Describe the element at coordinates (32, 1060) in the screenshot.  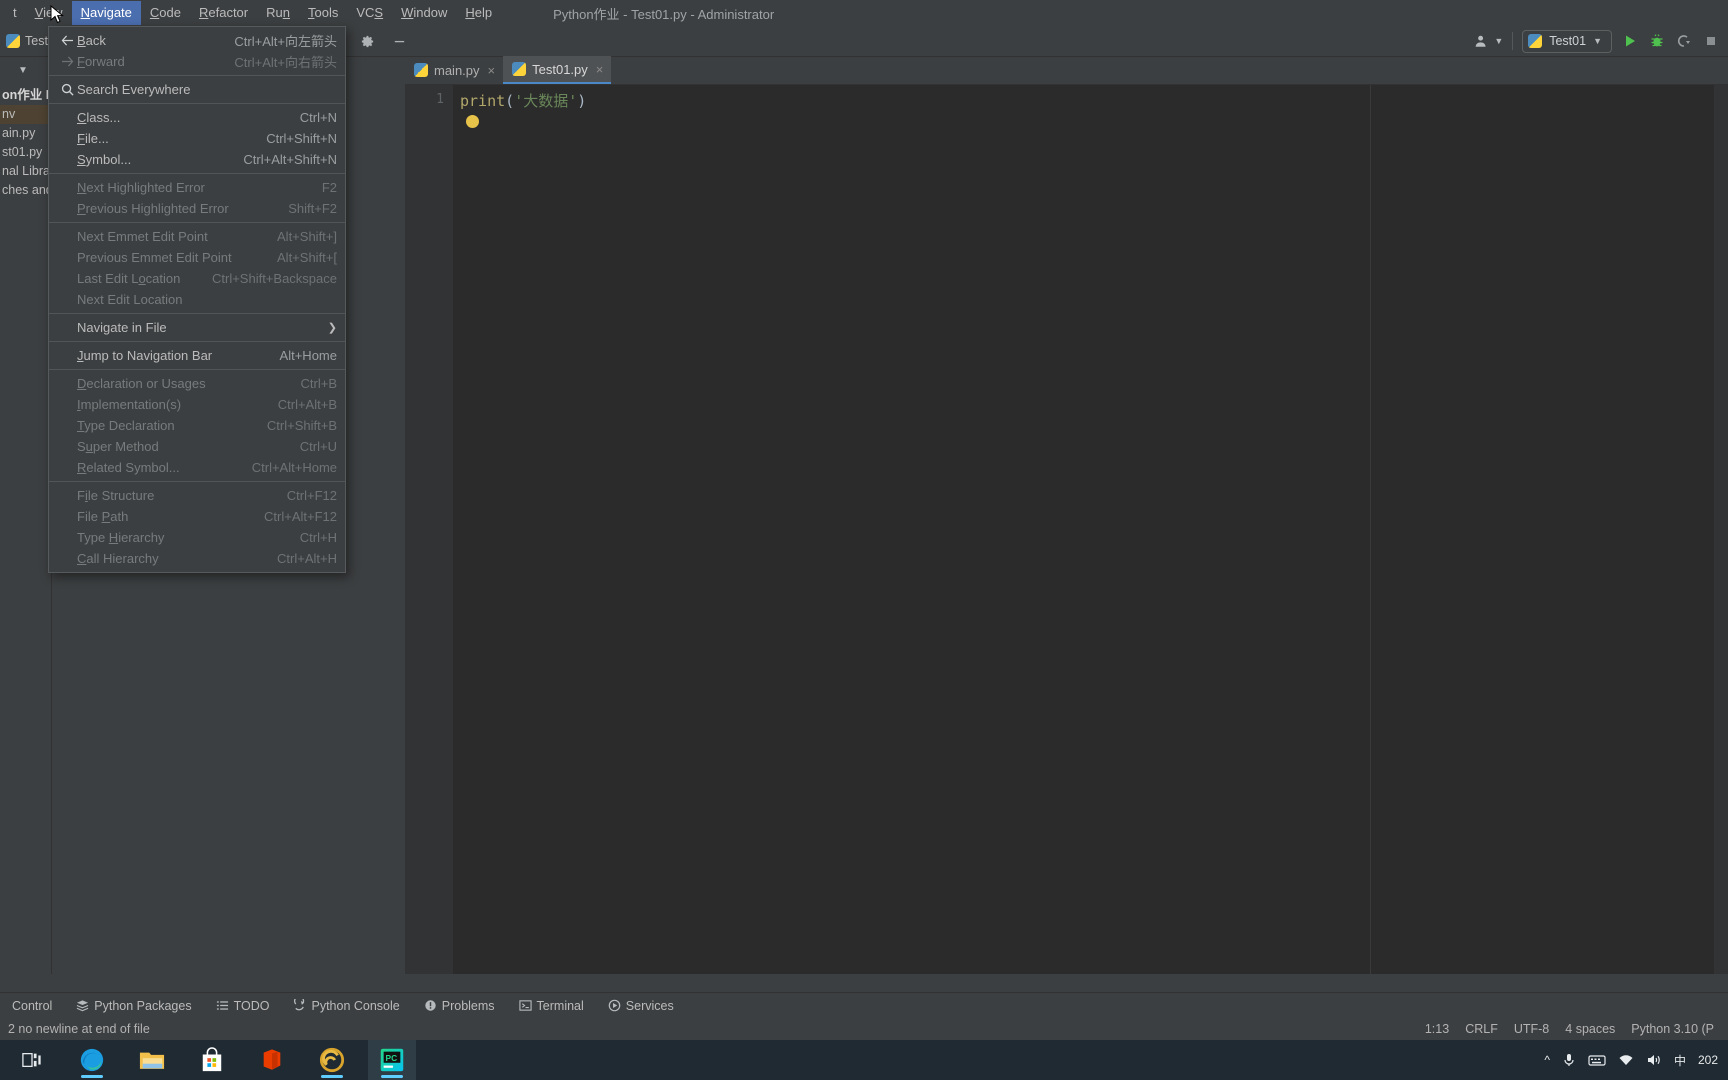
I see `task-view-icon` at that location.